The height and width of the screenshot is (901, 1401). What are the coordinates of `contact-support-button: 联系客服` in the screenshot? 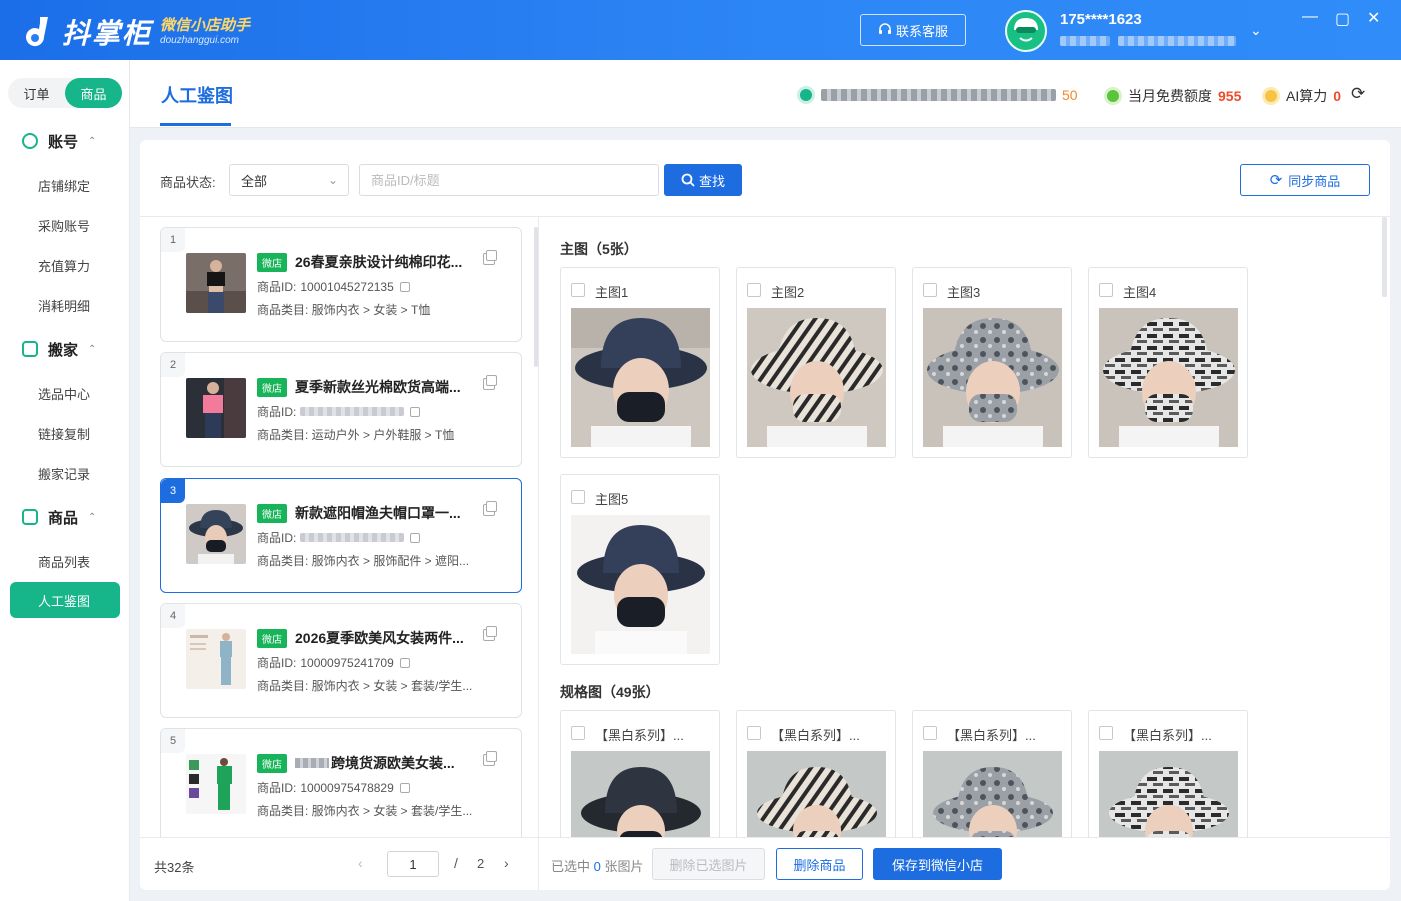 It's located at (913, 30).